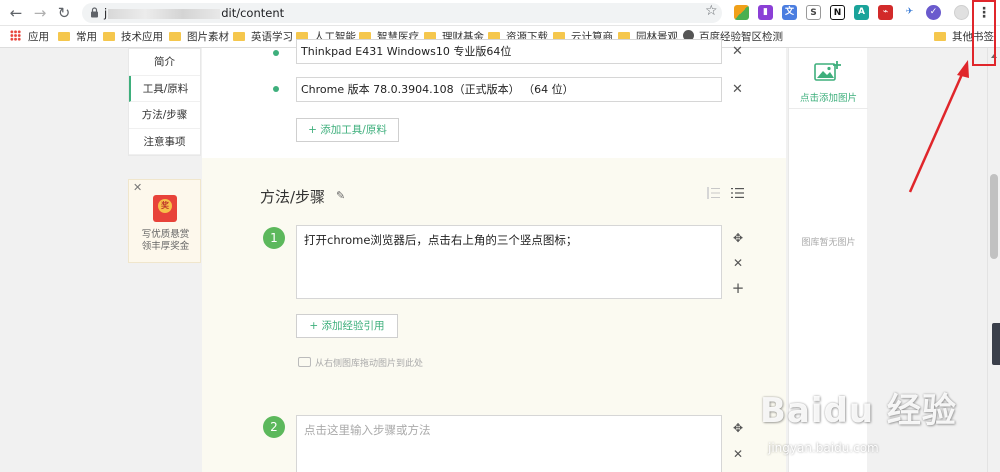  I want to click on bookmark-folder: 技术应用, so click(133, 37).